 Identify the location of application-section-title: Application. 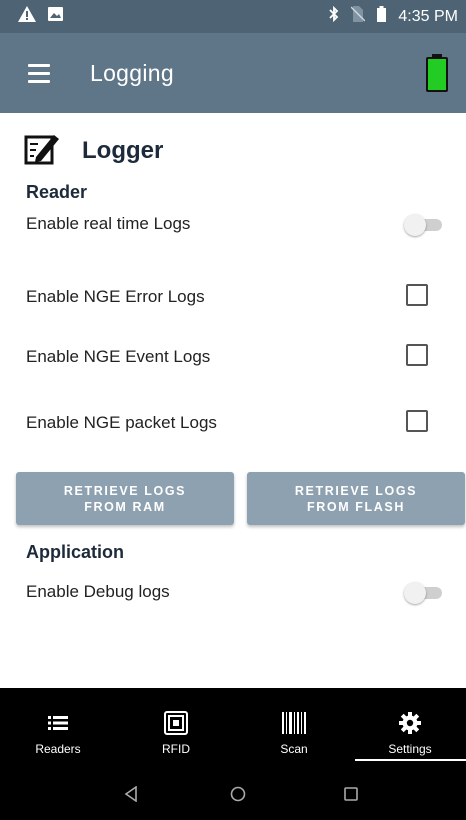
(75, 552).